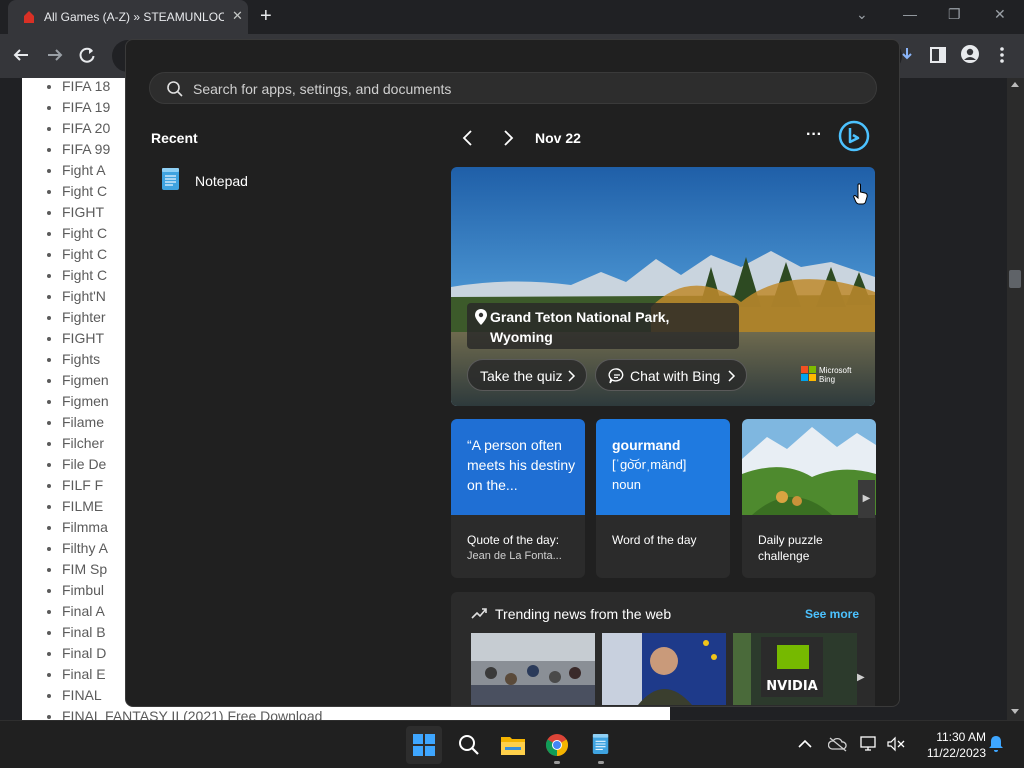 The height and width of the screenshot is (768, 1024). Describe the element at coordinates (954, 14) in the screenshot. I see `restore-button: ❐` at that location.